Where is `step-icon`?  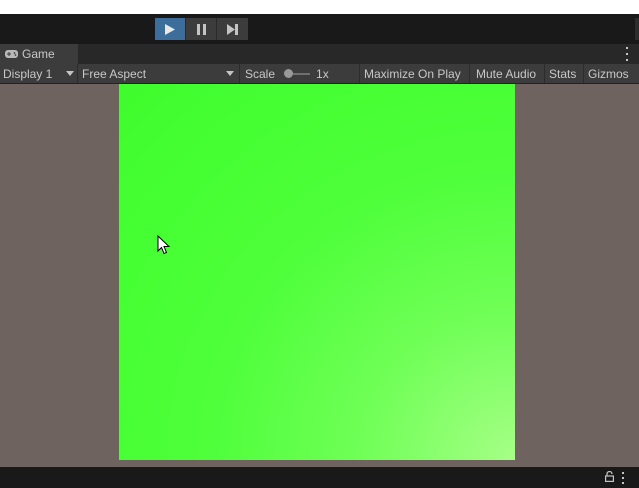 step-icon is located at coordinates (232, 29).